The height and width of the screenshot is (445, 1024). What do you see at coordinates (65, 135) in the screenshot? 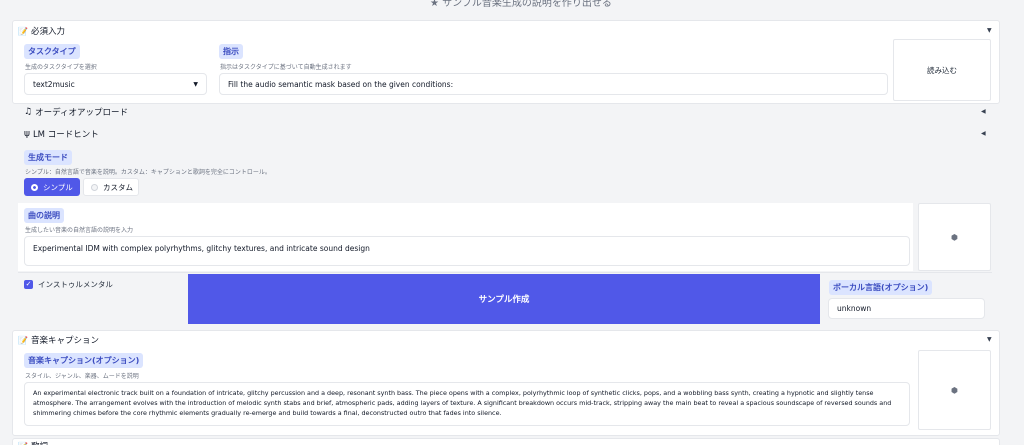
I see `lm-hints-title: LM コードヒント` at bounding box center [65, 135].